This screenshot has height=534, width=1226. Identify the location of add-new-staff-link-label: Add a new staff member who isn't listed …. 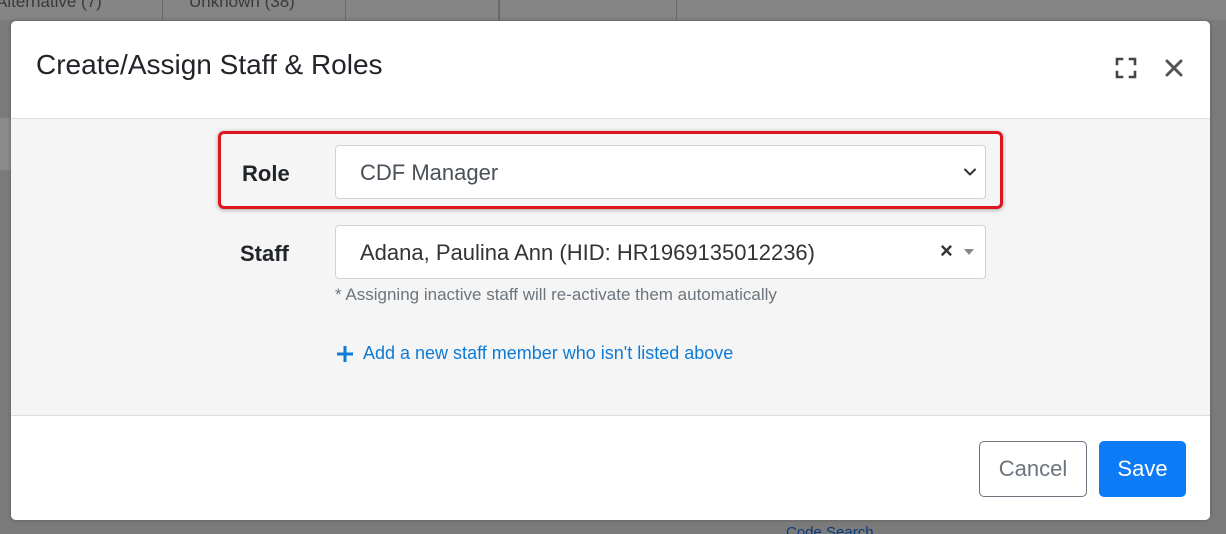
(548, 353).